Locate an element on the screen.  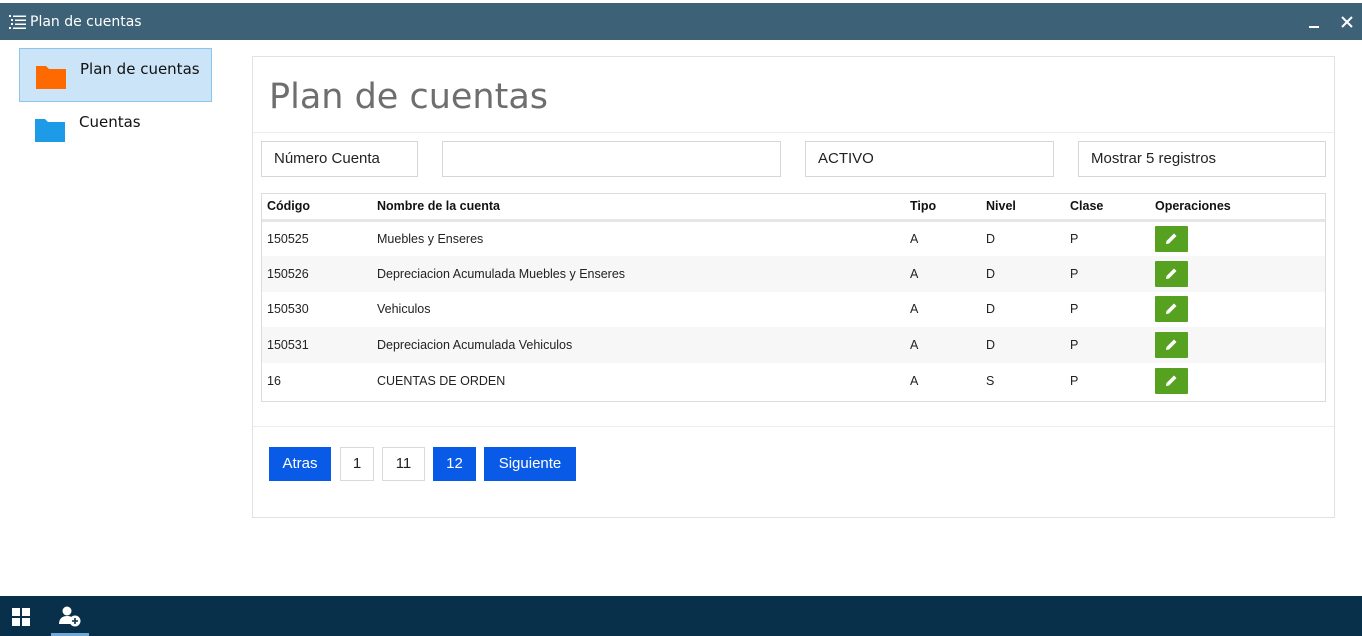
cell-nivel: S is located at coordinates (990, 381).